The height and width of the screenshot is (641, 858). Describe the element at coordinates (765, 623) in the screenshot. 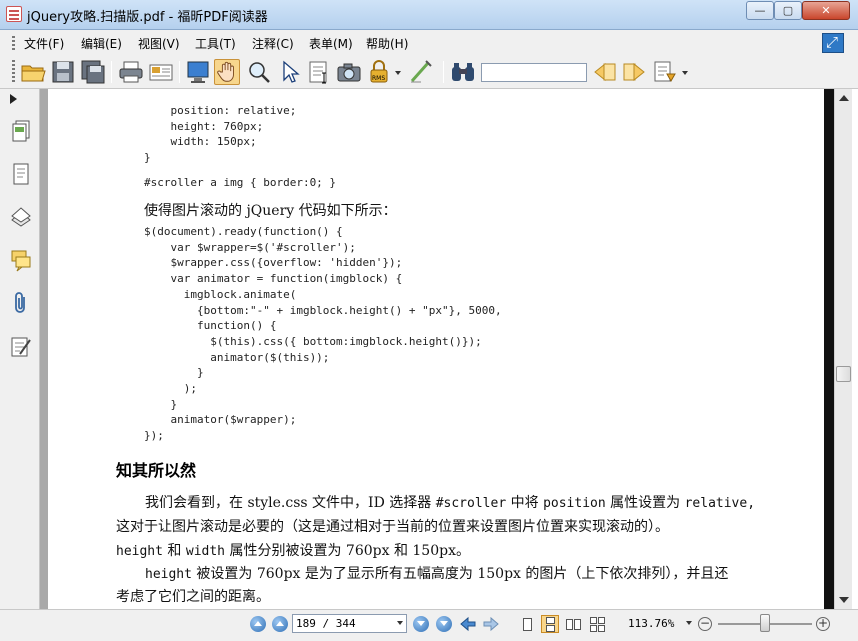

I see `zoom-slider-thumb` at that location.